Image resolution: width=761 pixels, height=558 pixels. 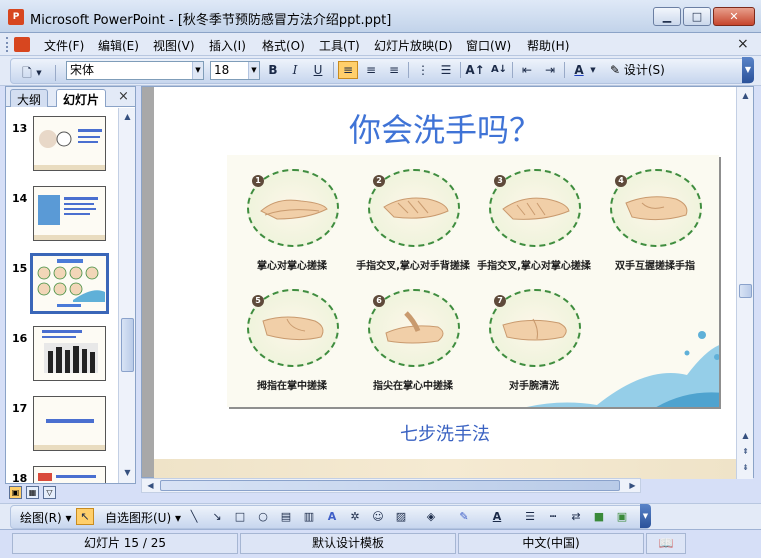 I want to click on slide-thumbnail: 16, so click(x=62, y=357).